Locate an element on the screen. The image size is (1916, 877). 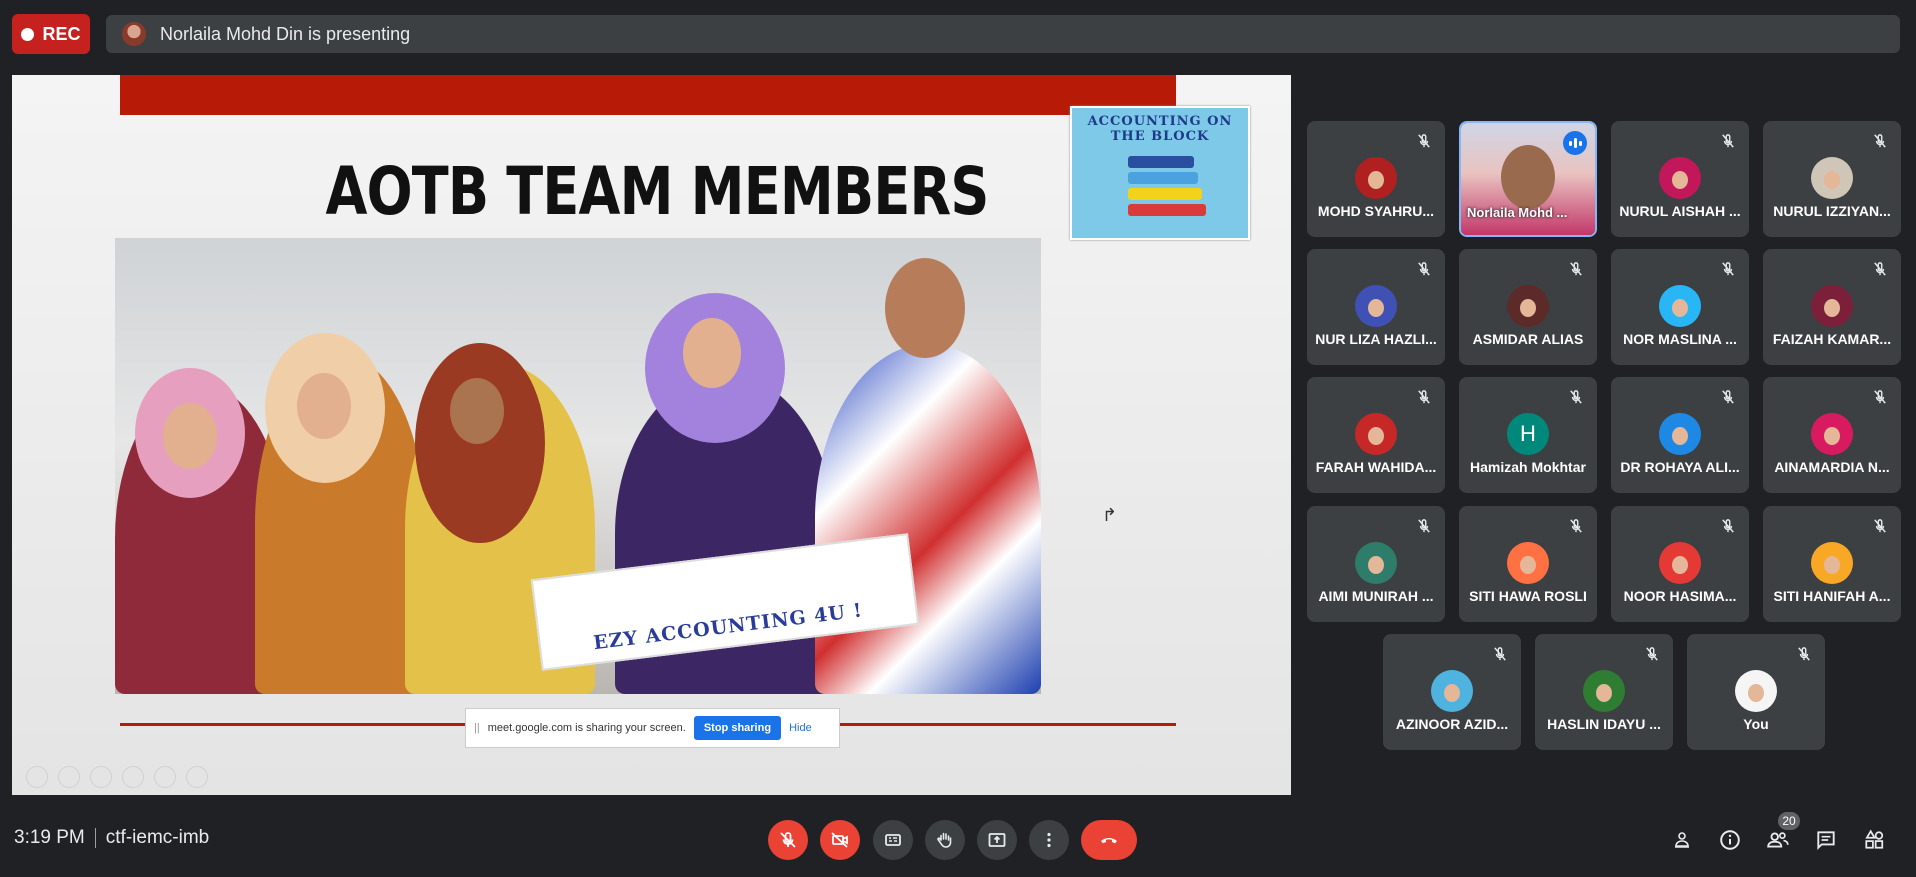
participant-tile: ASMIDAR ALIAS is located at coordinates (1528, 307).